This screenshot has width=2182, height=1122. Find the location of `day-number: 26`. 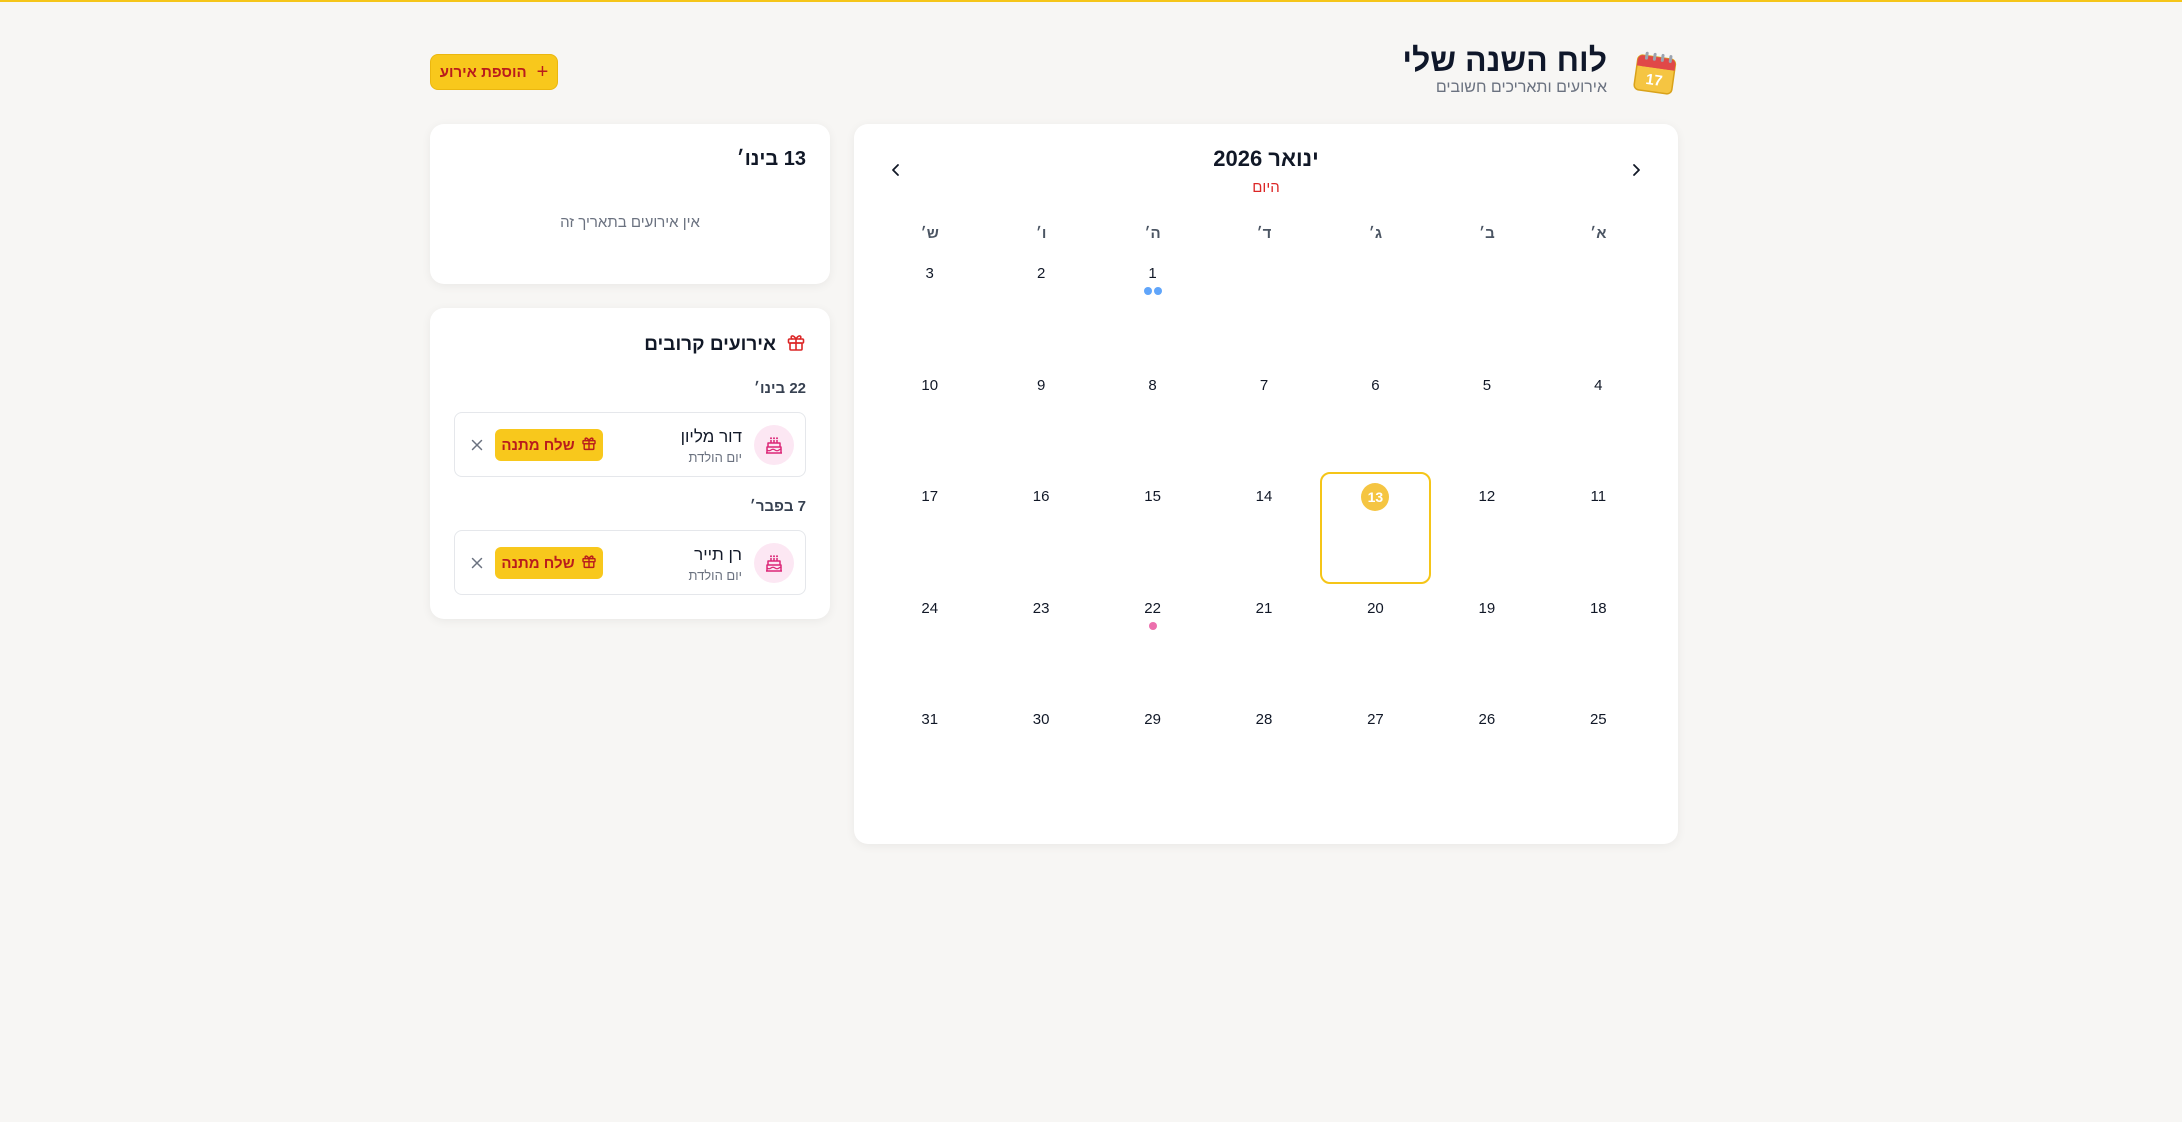

day-number: 26 is located at coordinates (1487, 719).